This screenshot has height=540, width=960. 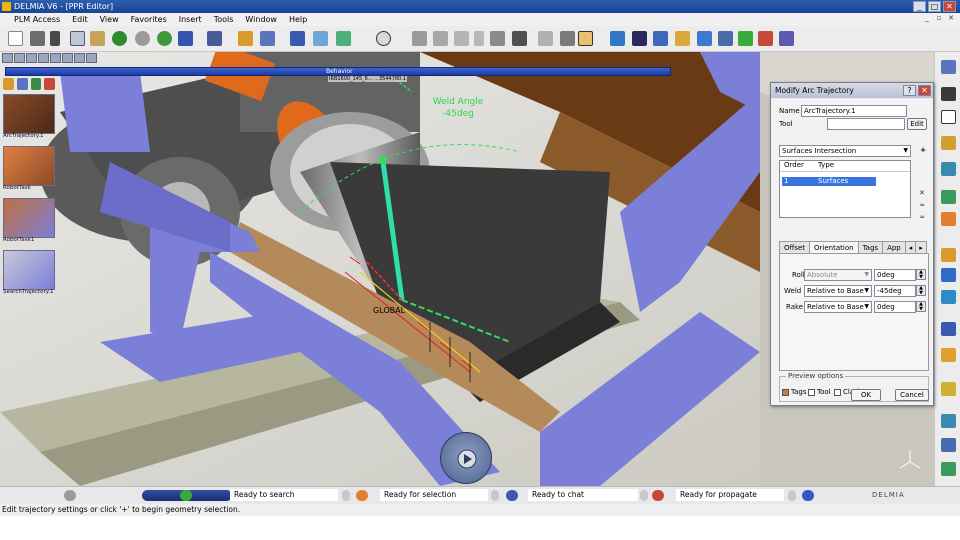 I want to click on dialog-close-button: ✕, so click(x=924, y=90).